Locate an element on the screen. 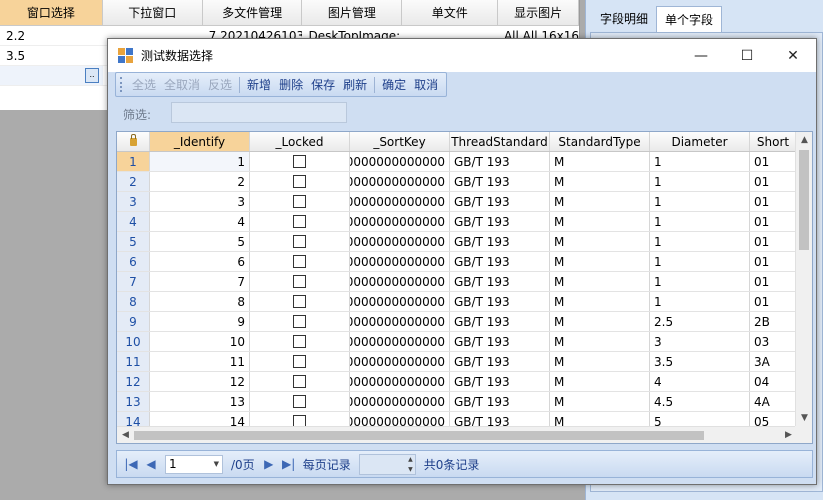 The height and width of the screenshot is (500, 823). row-header: 7 is located at coordinates (133, 281).